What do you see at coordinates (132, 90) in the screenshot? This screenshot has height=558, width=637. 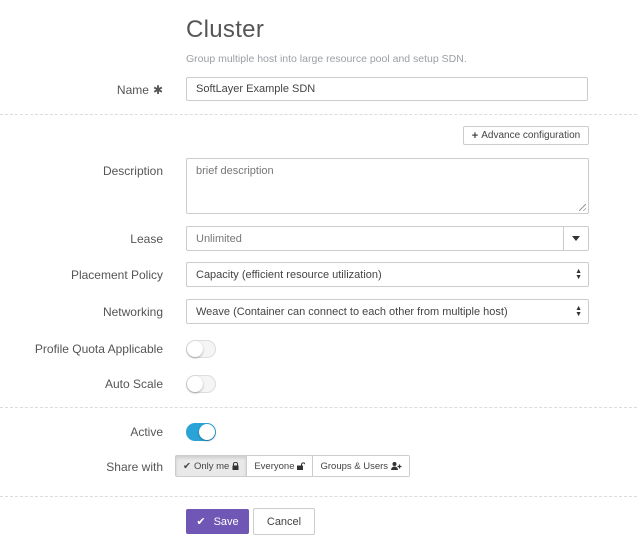 I see `name-label-text: Name` at bounding box center [132, 90].